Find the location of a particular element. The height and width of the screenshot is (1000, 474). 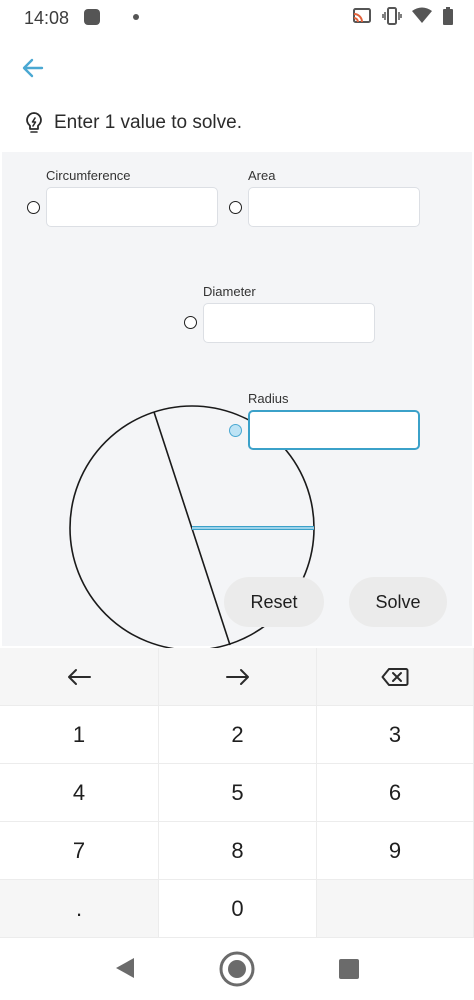

nav-home-icon is located at coordinates (237, 969).